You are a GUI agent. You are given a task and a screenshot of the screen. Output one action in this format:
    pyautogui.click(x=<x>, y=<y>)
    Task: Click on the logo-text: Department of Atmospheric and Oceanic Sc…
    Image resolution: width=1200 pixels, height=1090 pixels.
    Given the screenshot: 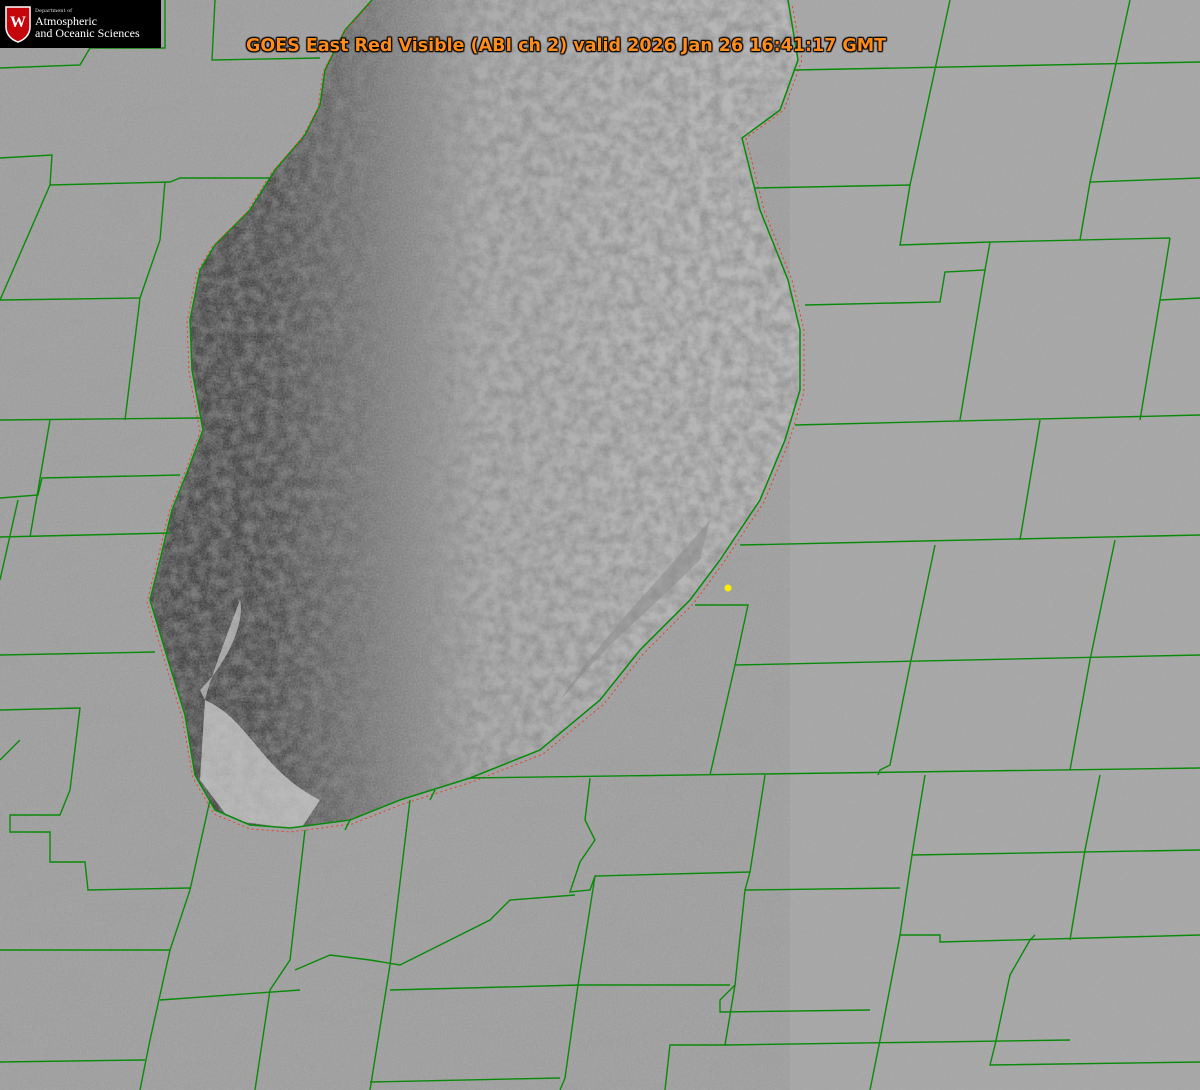 What is the action you would take?
    pyautogui.click(x=87, y=24)
    